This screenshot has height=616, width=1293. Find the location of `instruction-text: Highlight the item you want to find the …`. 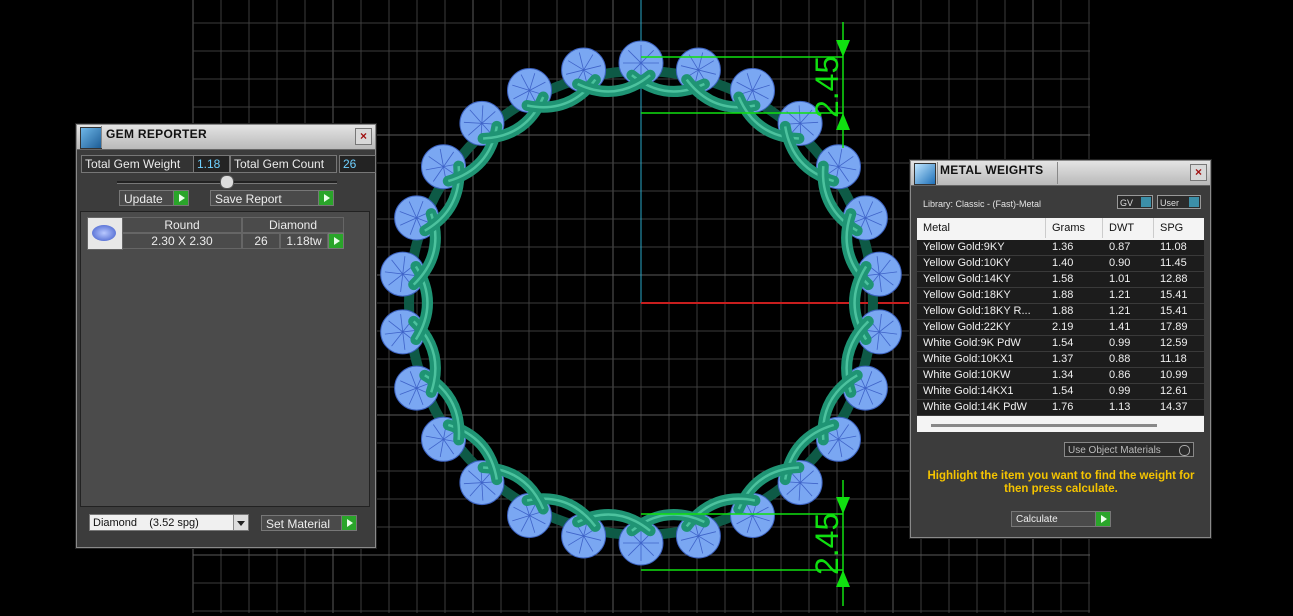

instruction-text: Highlight the item you want to find the … is located at coordinates (1061, 482).